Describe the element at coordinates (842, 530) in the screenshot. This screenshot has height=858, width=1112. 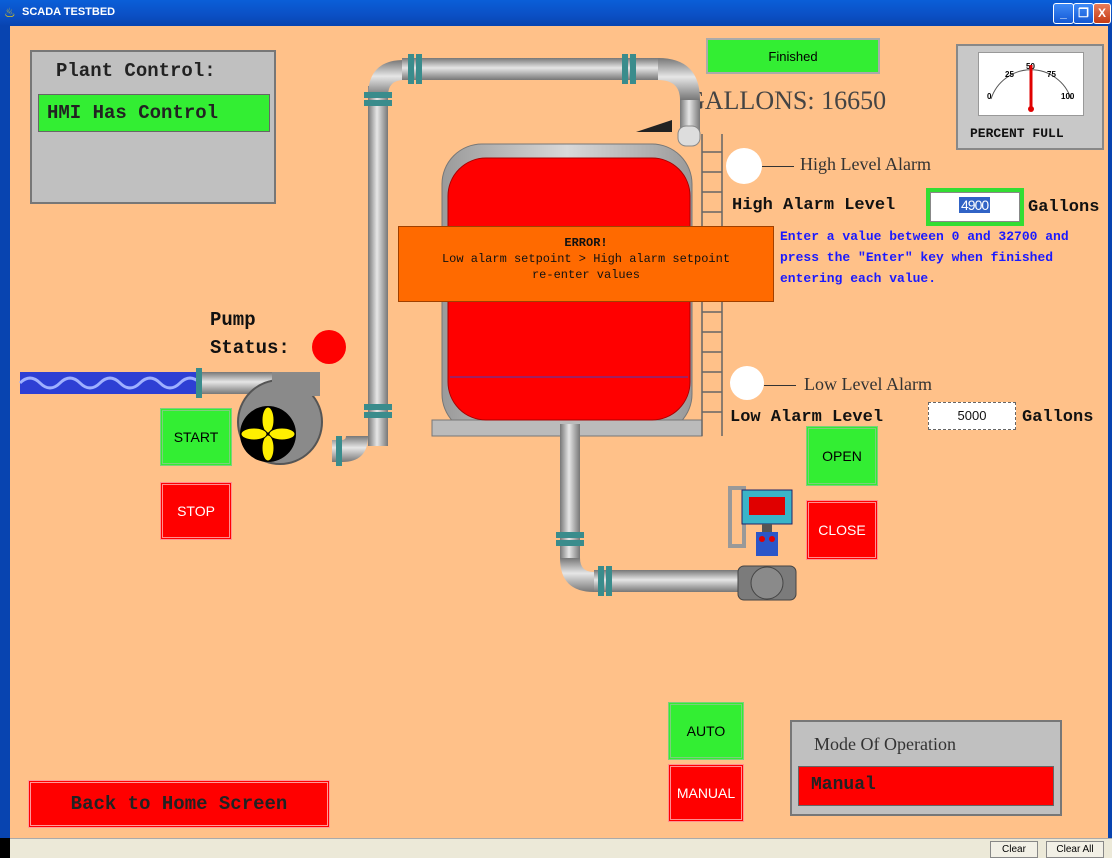
I see `close-valve-button: CLOSE` at that location.